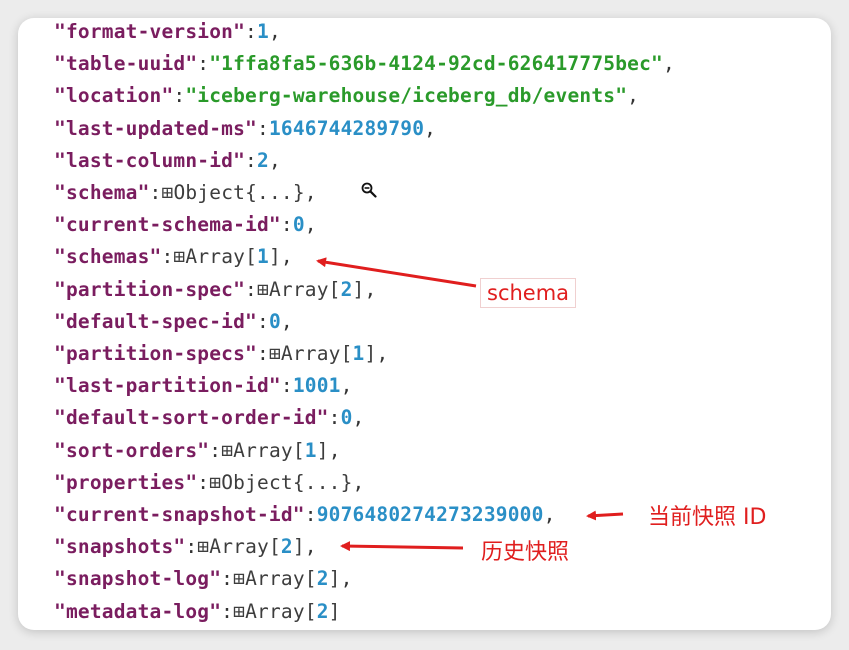 This screenshot has width=849, height=650. Describe the element at coordinates (396, 272) in the screenshot. I see `schema-arrow` at that location.